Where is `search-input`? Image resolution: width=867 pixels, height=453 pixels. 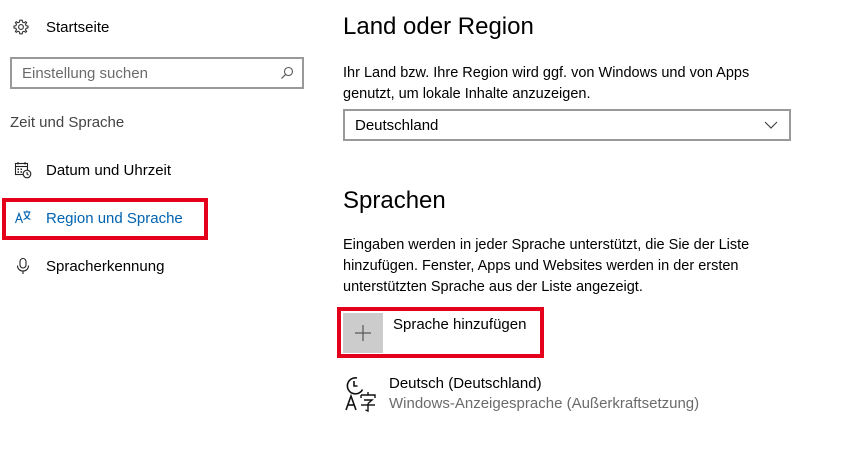 search-input is located at coordinates (145, 73).